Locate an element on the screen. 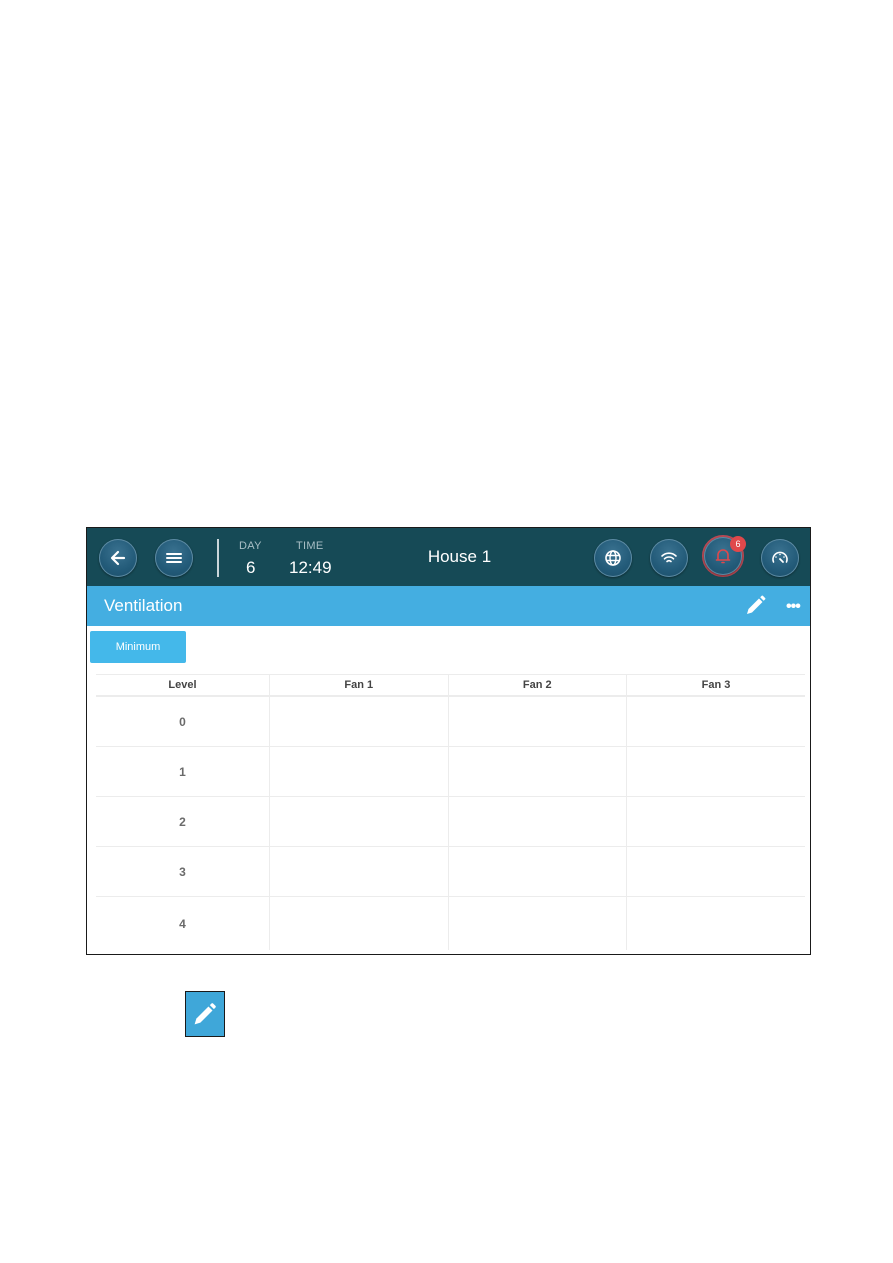  column-header-fan-3: Fan 3 is located at coordinates (715, 685).